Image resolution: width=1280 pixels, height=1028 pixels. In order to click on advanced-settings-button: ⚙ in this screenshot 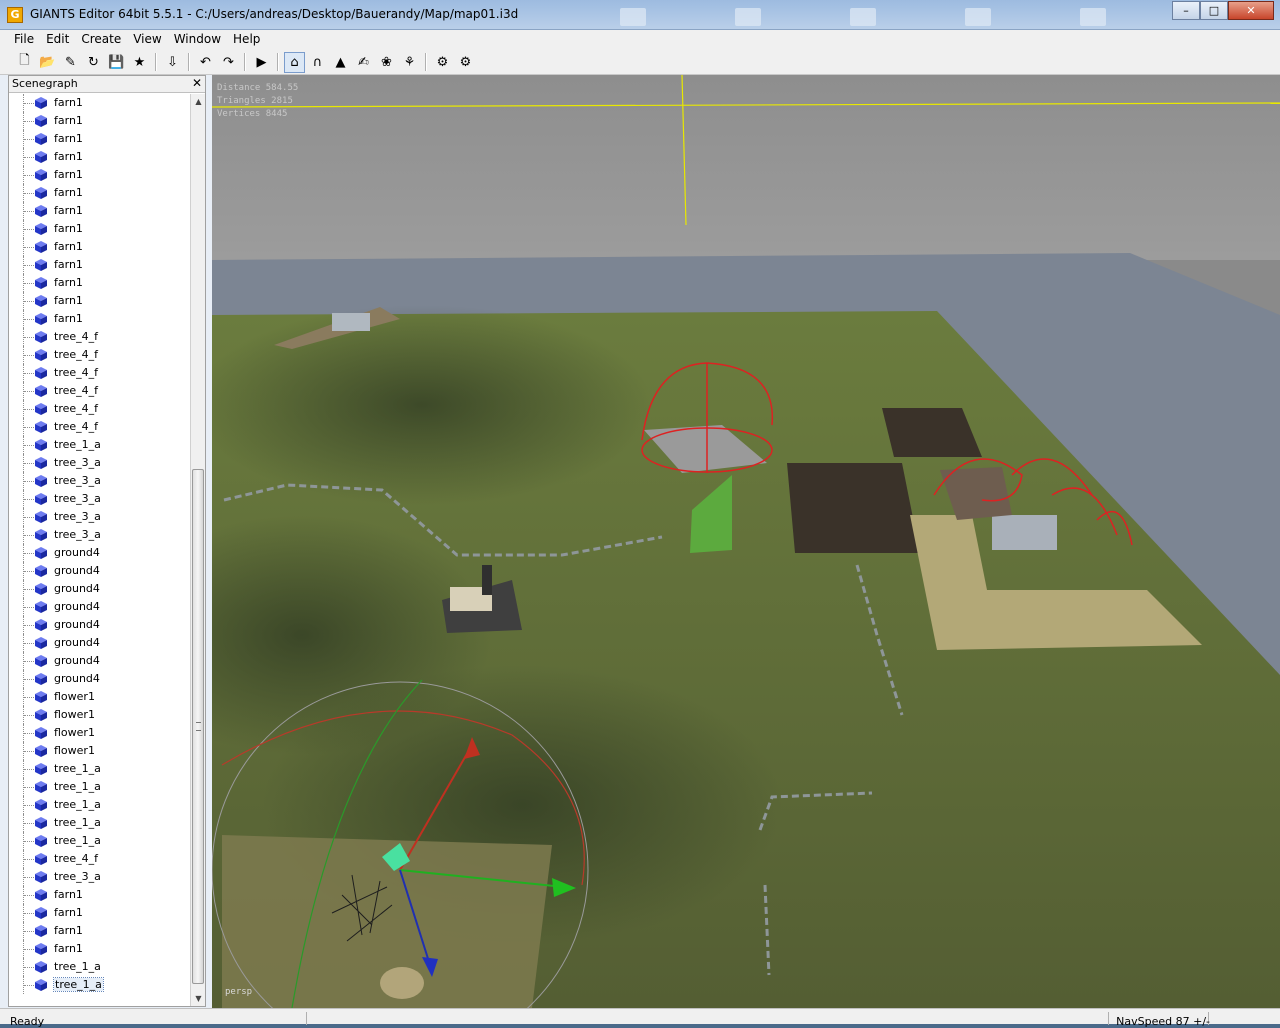, I will do `click(465, 62)`.